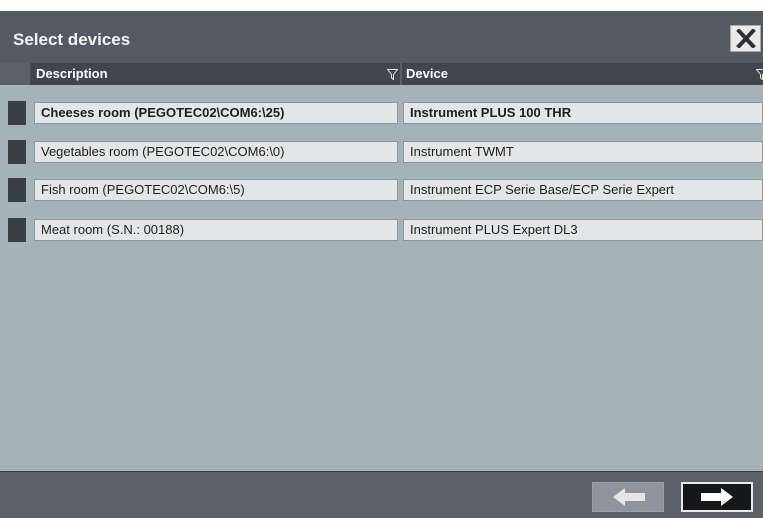  What do you see at coordinates (216, 152) in the screenshot?
I see `table-cell-description: Vegetables room (PEGOTEC02\COM6:\0)` at bounding box center [216, 152].